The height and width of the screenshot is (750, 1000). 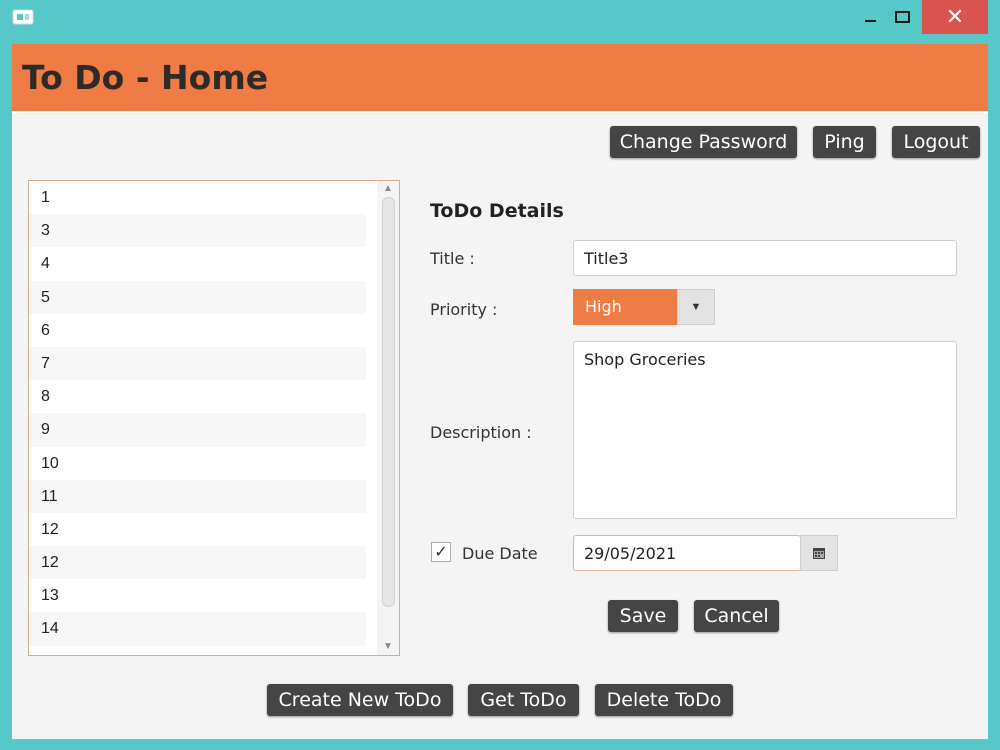 What do you see at coordinates (736, 616) in the screenshot?
I see `cancel-button: Cancel` at bounding box center [736, 616].